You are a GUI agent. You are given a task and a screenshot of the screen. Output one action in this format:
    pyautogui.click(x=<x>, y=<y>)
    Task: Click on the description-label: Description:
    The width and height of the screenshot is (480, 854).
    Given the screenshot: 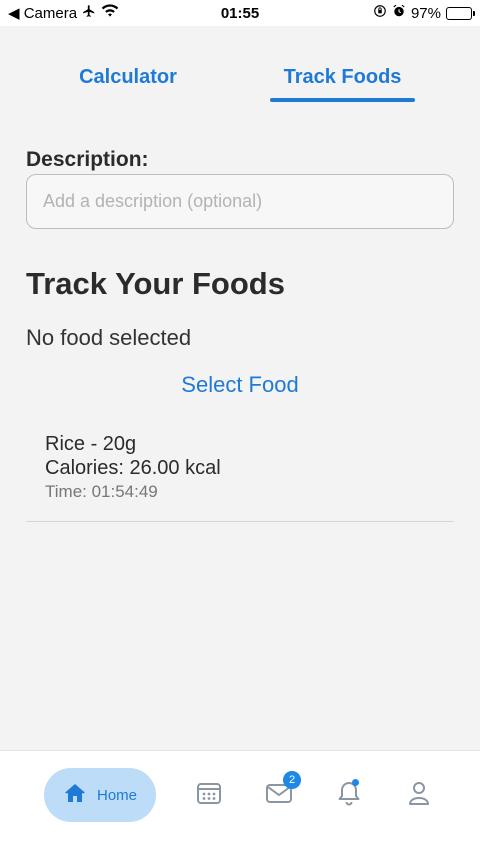 What is the action you would take?
    pyautogui.click(x=87, y=159)
    